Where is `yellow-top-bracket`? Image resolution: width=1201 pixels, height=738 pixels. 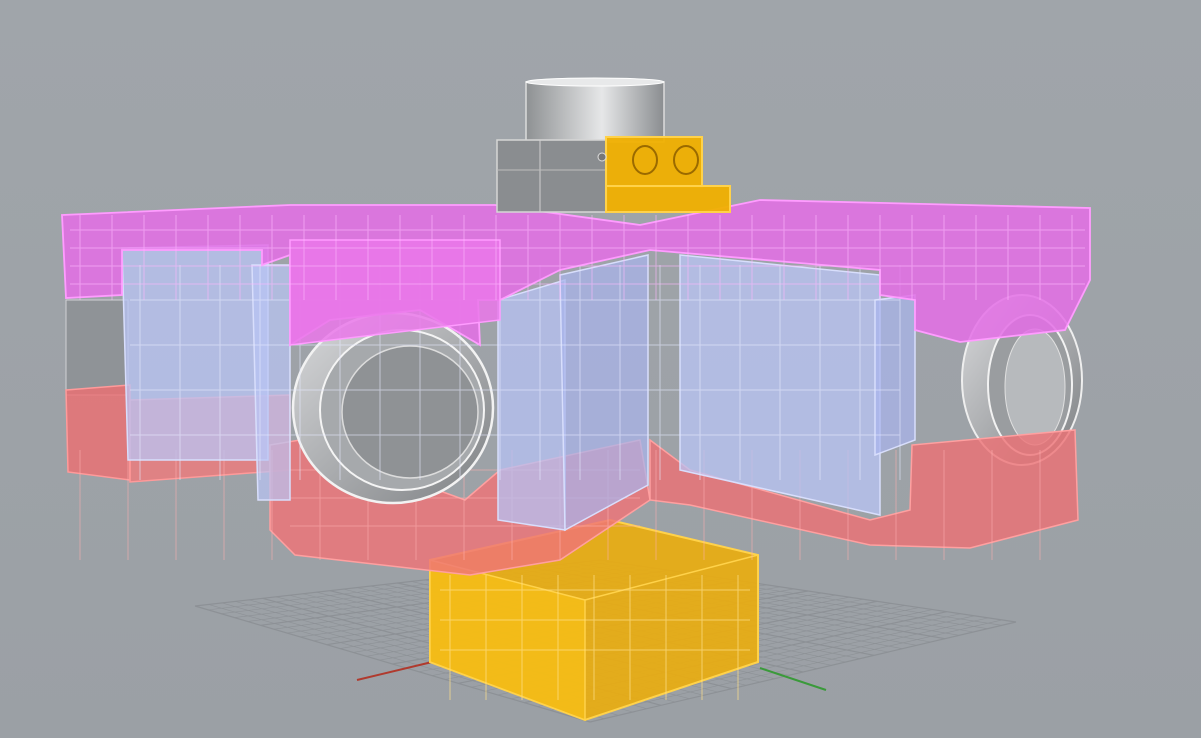
yellow-top-bracket is located at coordinates (664, 174).